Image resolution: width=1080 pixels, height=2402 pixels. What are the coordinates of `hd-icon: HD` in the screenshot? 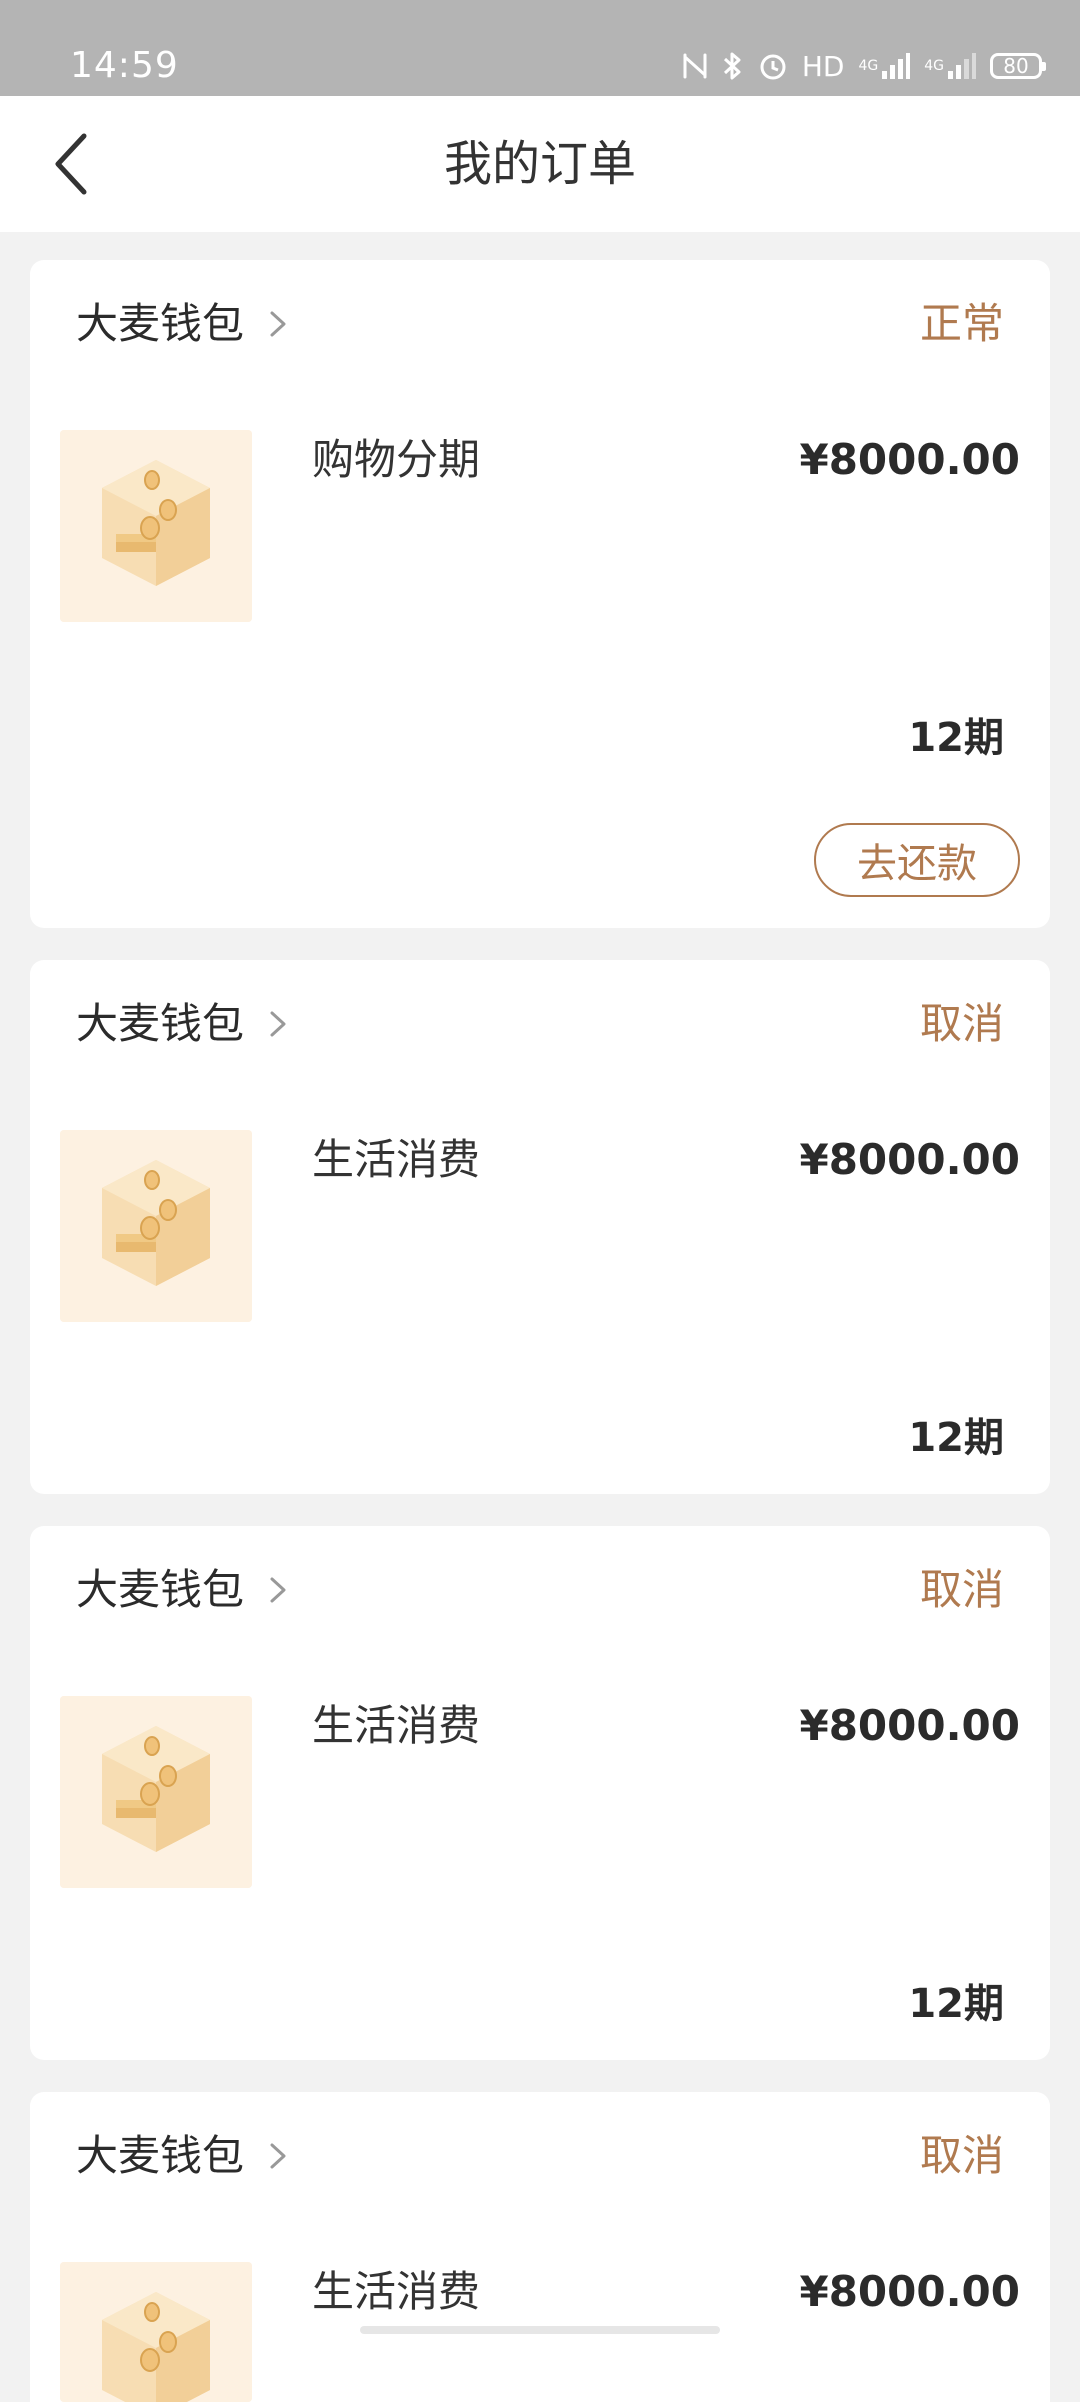 It's located at (823, 66).